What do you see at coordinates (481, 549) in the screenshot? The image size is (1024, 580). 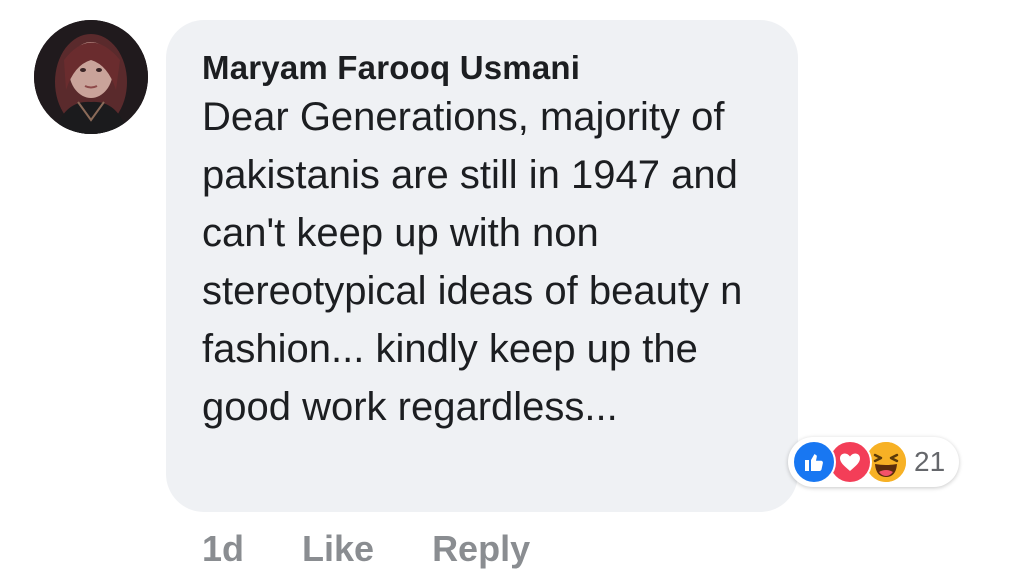 I see `reply-button: Reply` at bounding box center [481, 549].